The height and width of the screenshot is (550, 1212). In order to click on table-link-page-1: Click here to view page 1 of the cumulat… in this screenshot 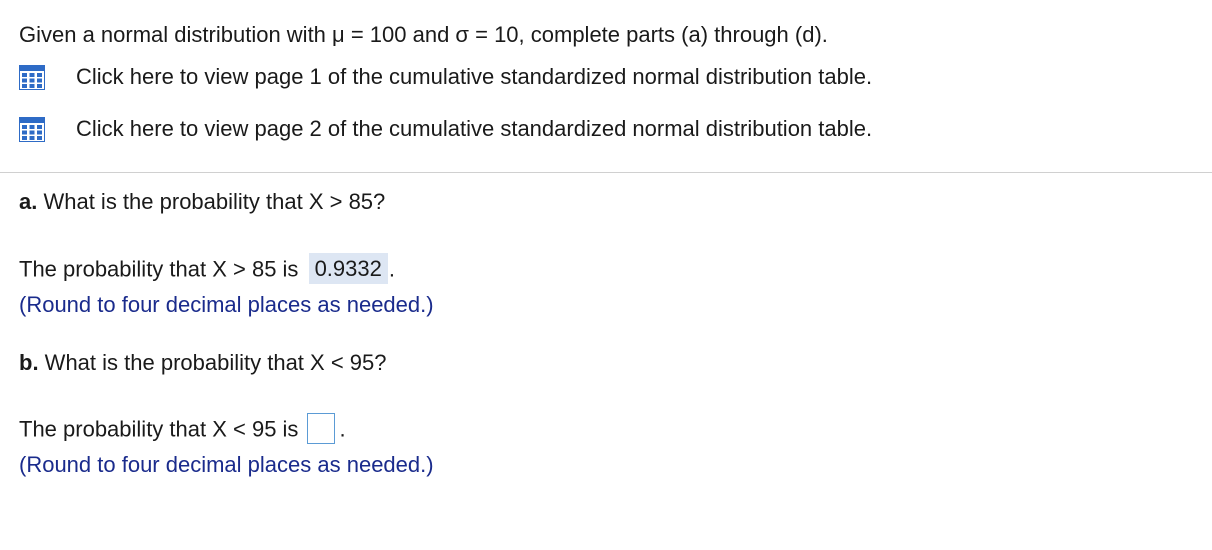, I will do `click(445, 77)`.